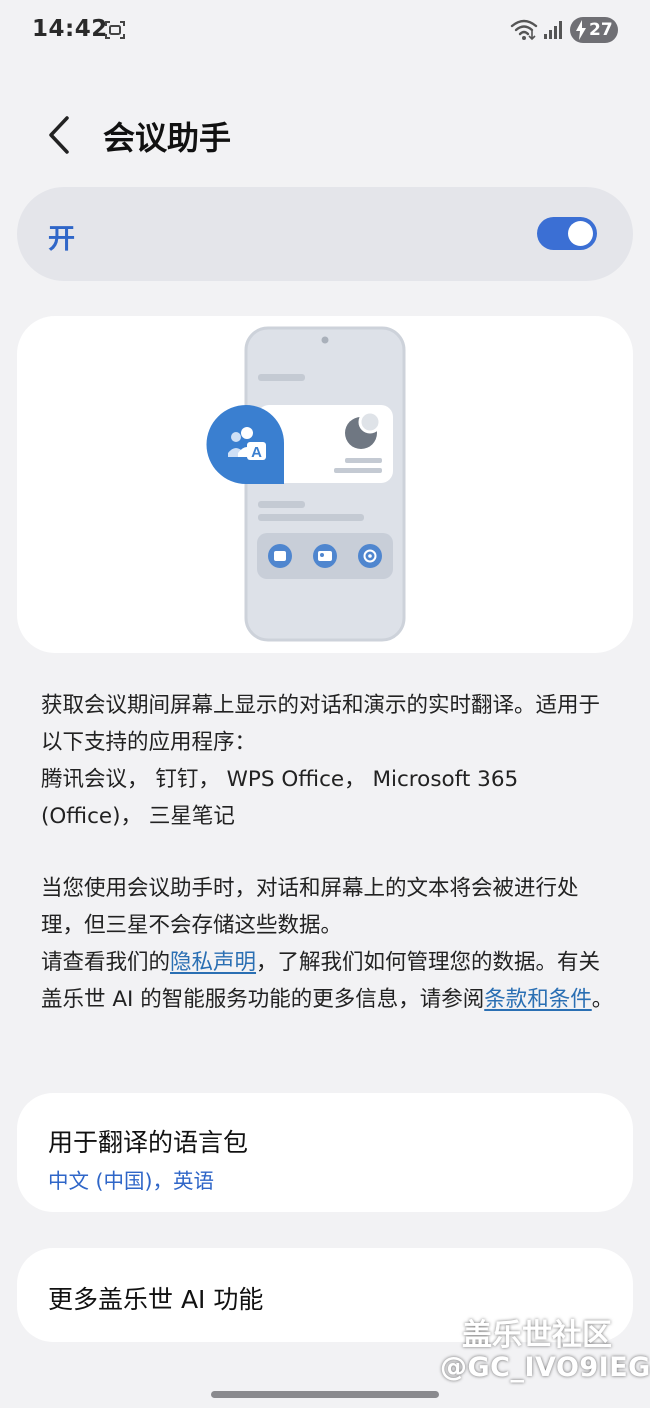  I want to click on watermark-brand: 盖乐世社区, so click(537, 1335).